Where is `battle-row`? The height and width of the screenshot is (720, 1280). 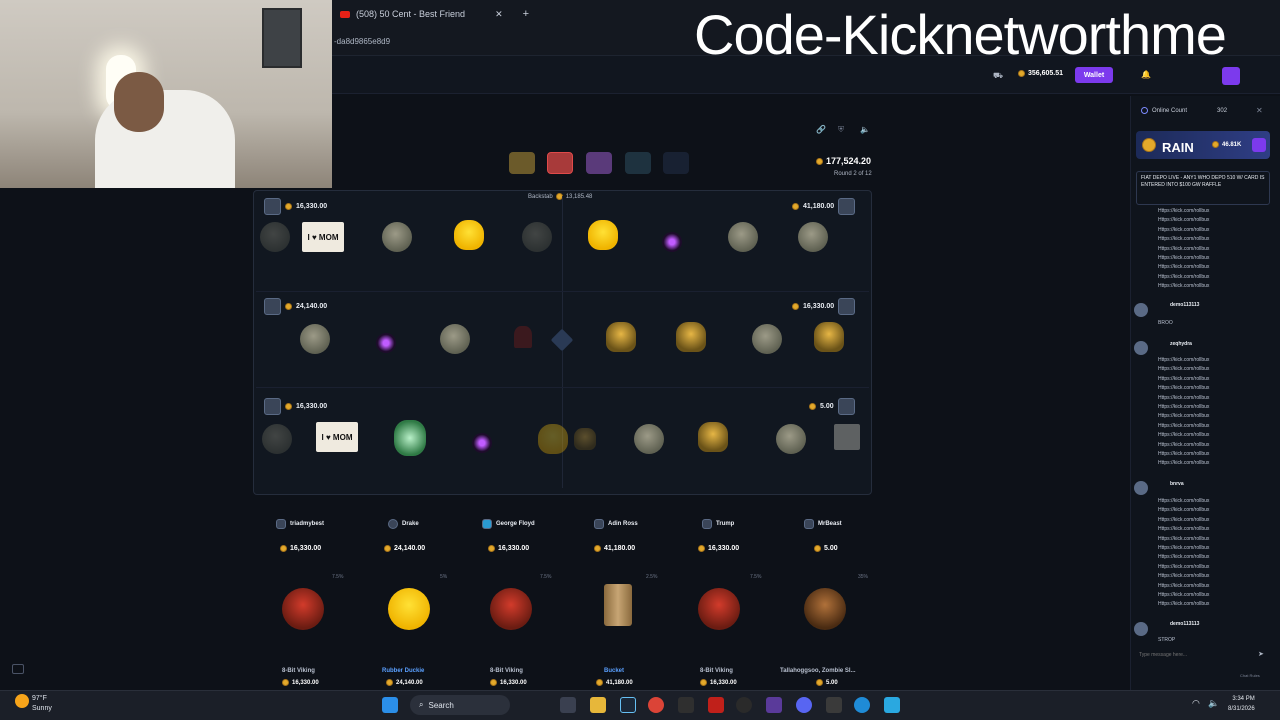
battle-row is located at coordinates (562, 244).